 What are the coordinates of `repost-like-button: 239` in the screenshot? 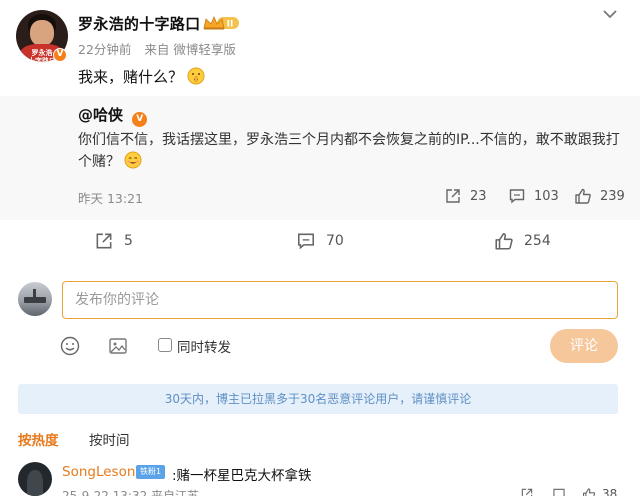 It's located at (599, 196).